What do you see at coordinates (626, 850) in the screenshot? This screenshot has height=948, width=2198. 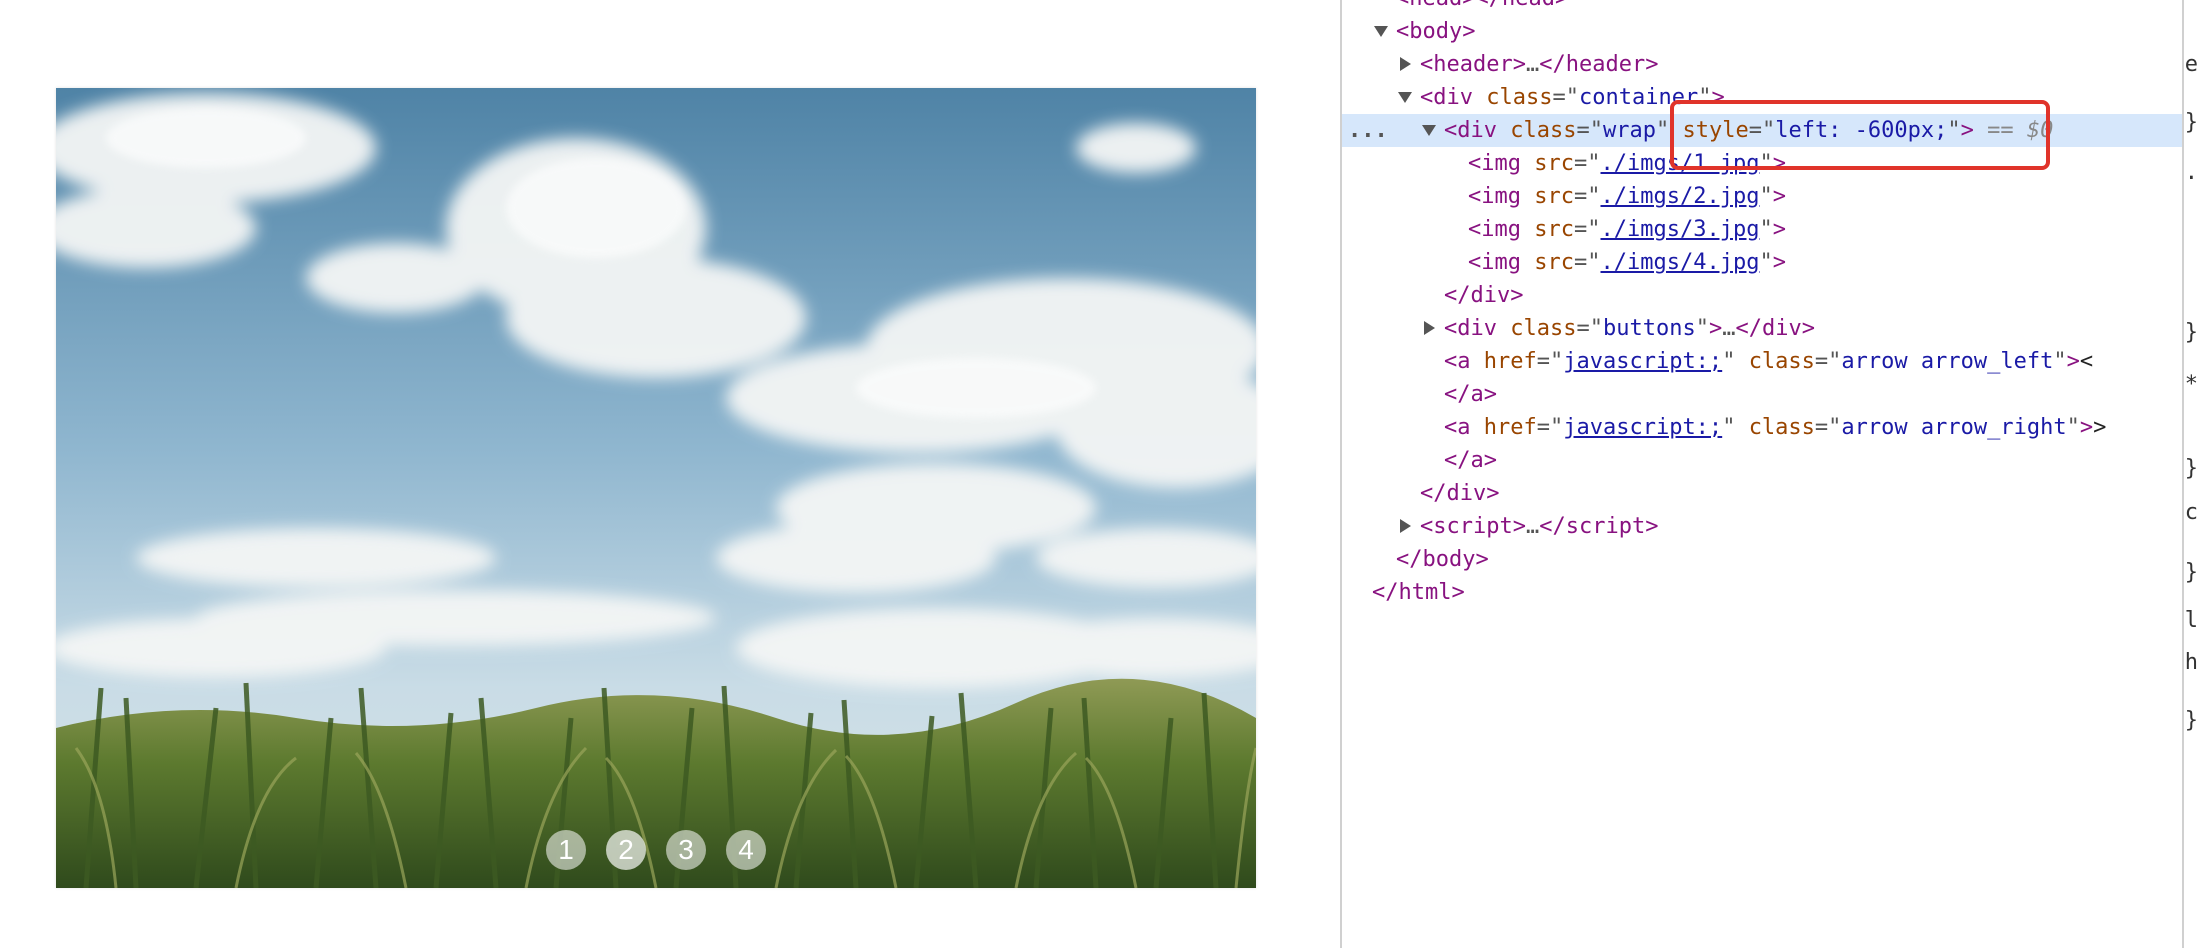 I see `carousel-dot-2: 2` at bounding box center [626, 850].